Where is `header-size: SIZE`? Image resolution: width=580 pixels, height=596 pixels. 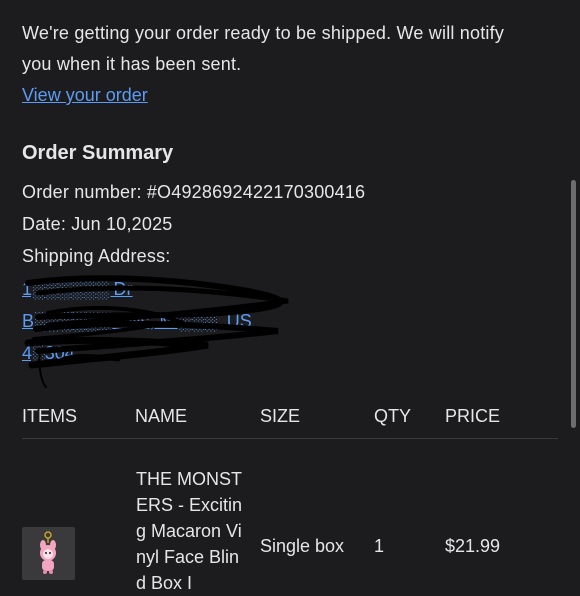
header-size: SIZE is located at coordinates (280, 416).